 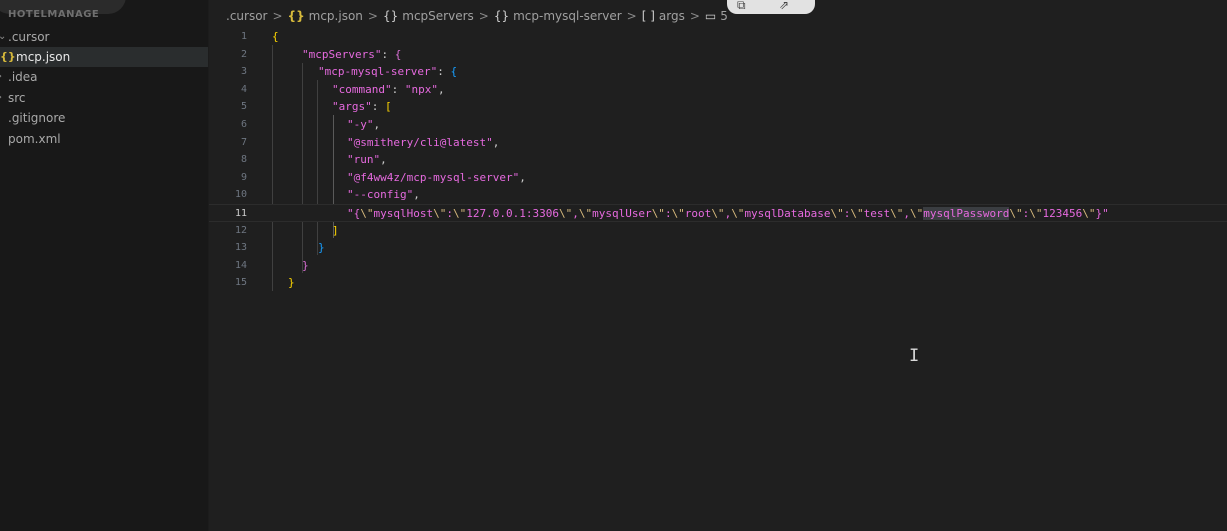 What do you see at coordinates (914, 356) in the screenshot?
I see `text-cursor-icon: I` at bounding box center [914, 356].